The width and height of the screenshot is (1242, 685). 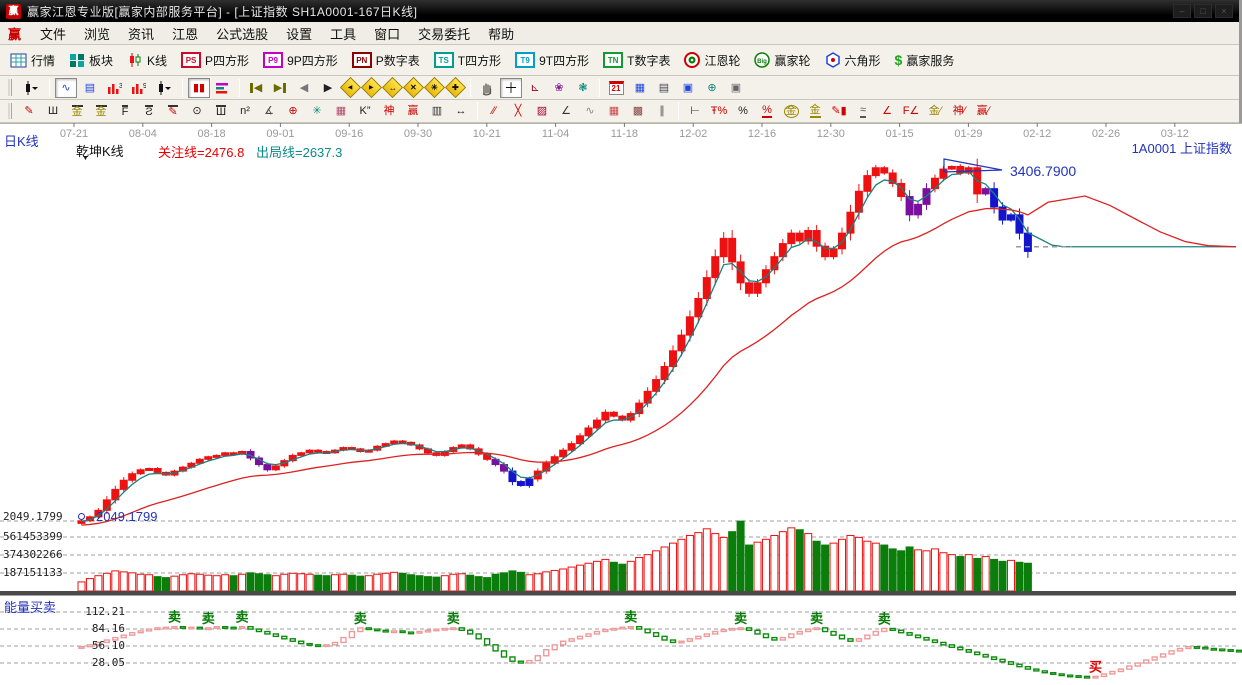 What do you see at coordinates (743, 111) in the screenshot?
I see `percent-tool-button: %` at bounding box center [743, 111].